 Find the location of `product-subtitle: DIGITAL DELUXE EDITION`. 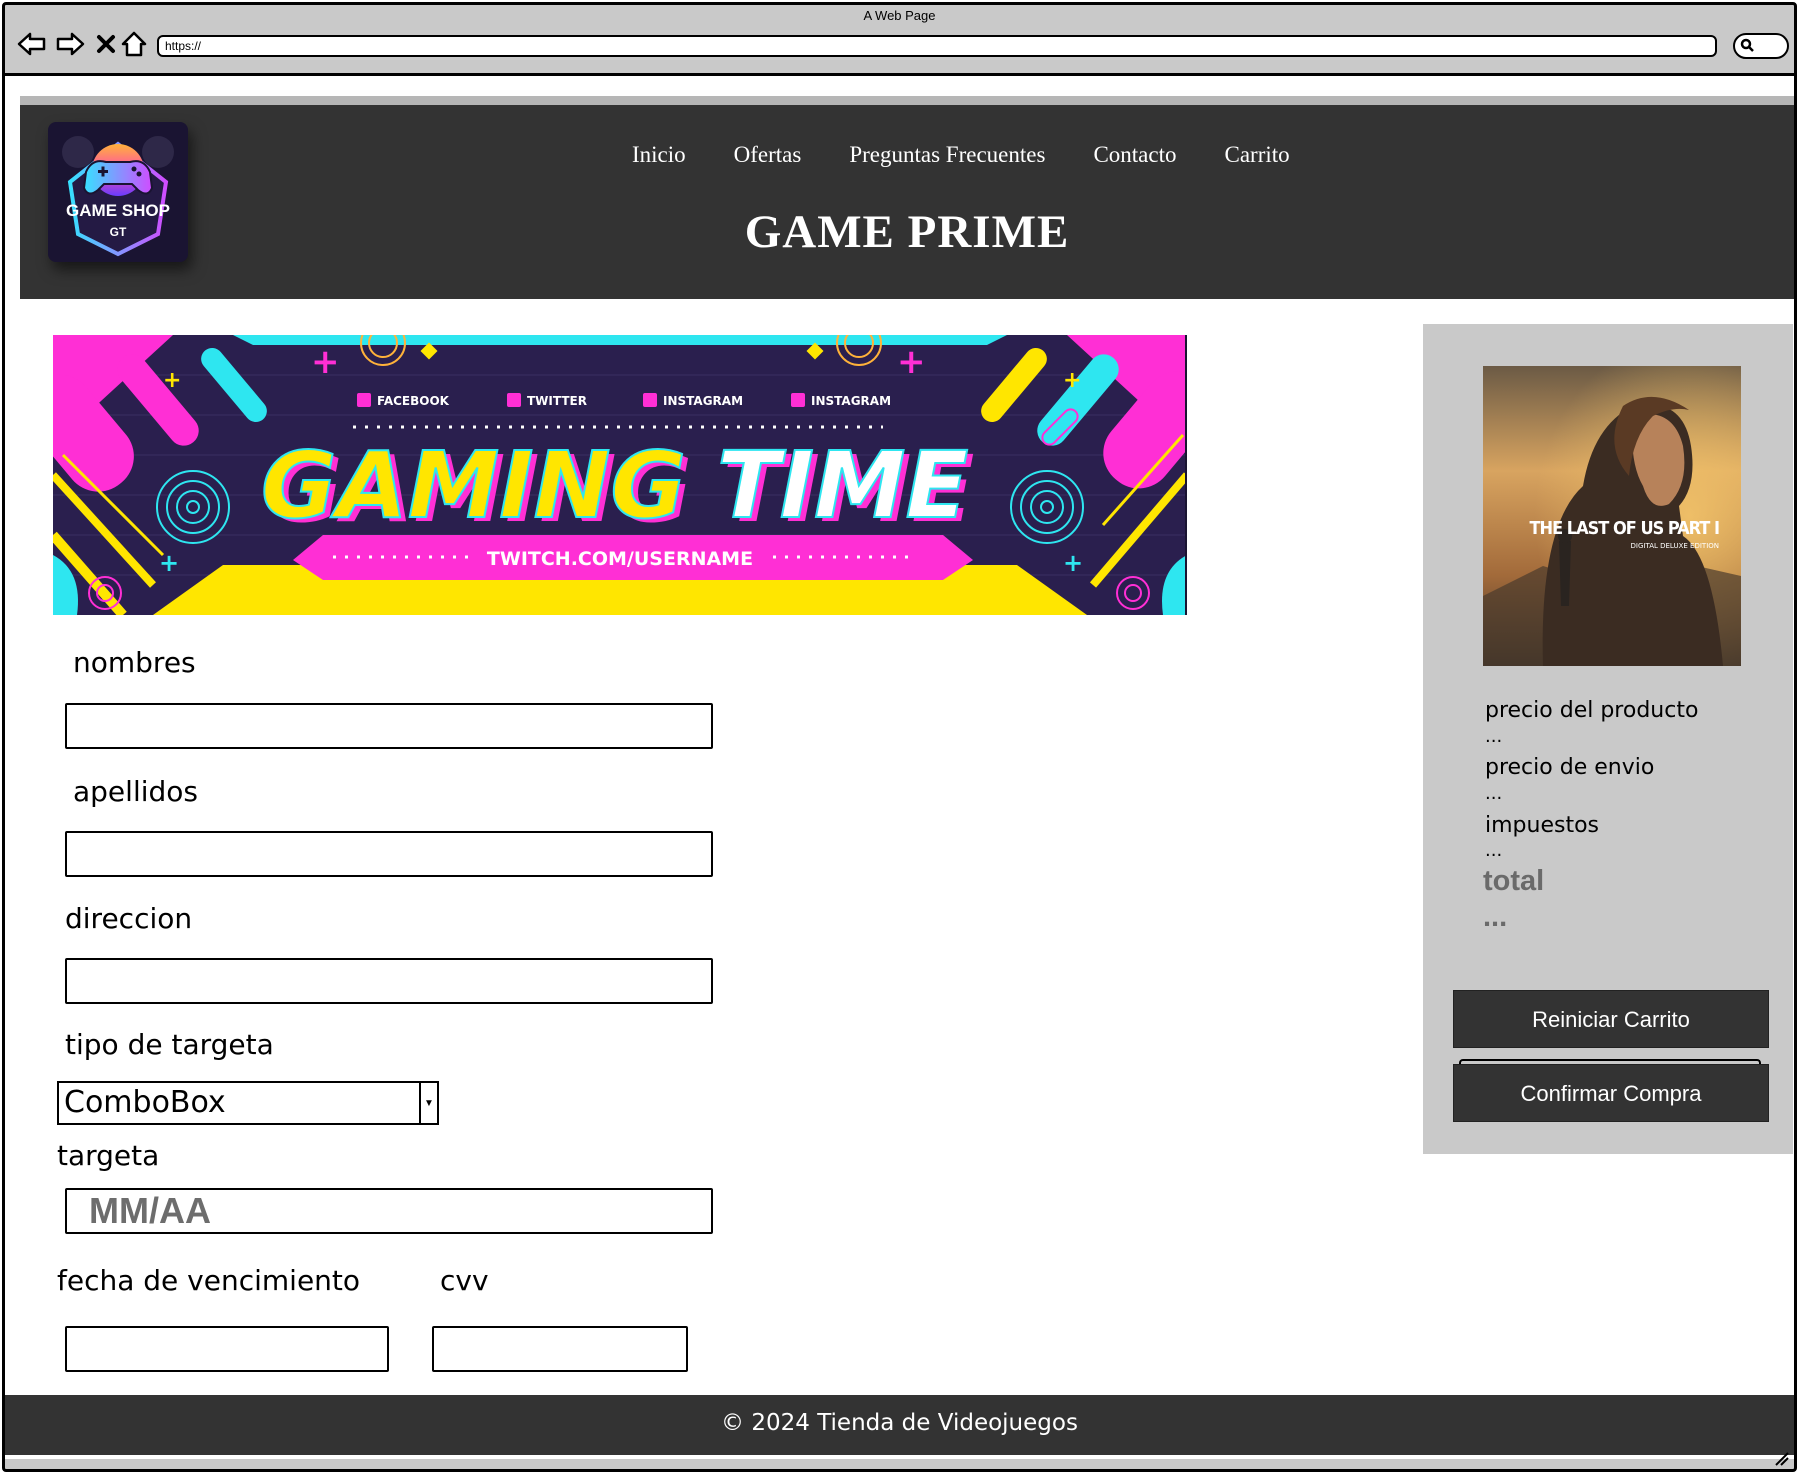

product-subtitle: DIGITAL DELUXE EDITION is located at coordinates (1675, 546).